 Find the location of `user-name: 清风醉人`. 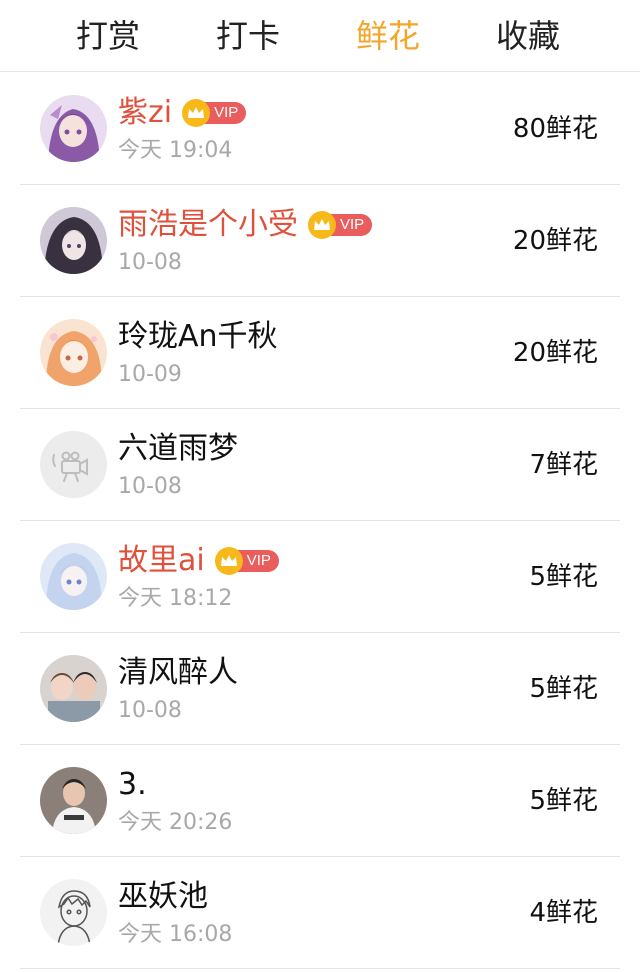

user-name: 清风醉人 is located at coordinates (178, 673).